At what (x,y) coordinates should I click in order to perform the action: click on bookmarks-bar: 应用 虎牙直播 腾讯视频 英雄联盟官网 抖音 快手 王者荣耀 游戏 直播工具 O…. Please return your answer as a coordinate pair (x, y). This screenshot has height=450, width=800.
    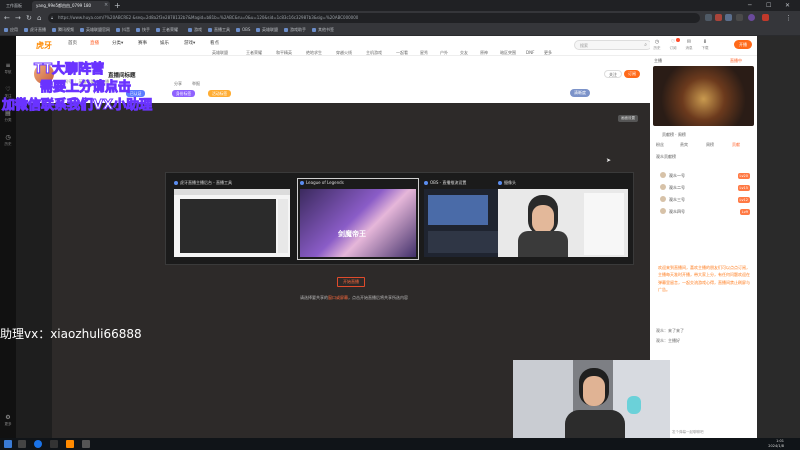
    Looking at the image, I should click on (400, 30).